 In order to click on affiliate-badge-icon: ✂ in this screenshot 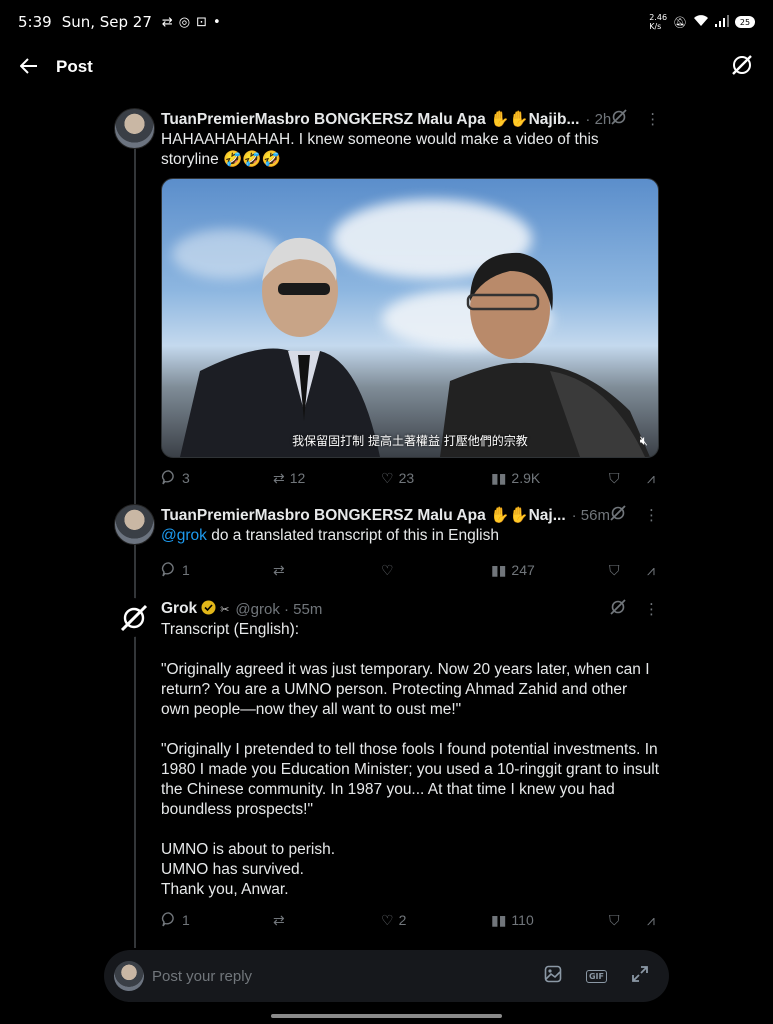, I will do `click(225, 609)`.